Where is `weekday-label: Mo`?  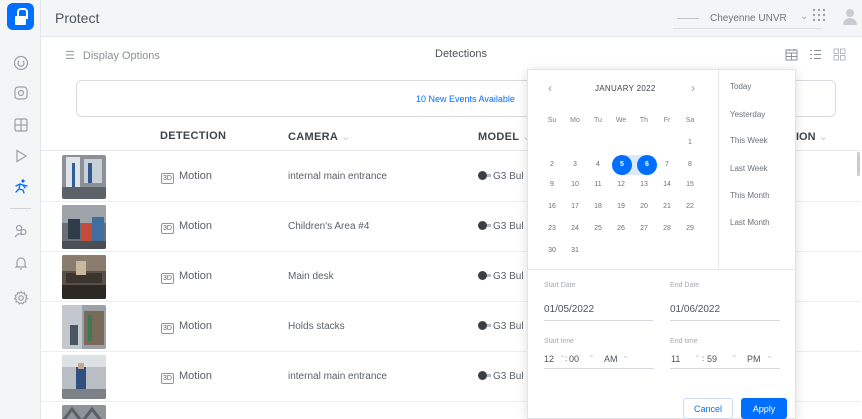 weekday-label: Mo is located at coordinates (575, 120).